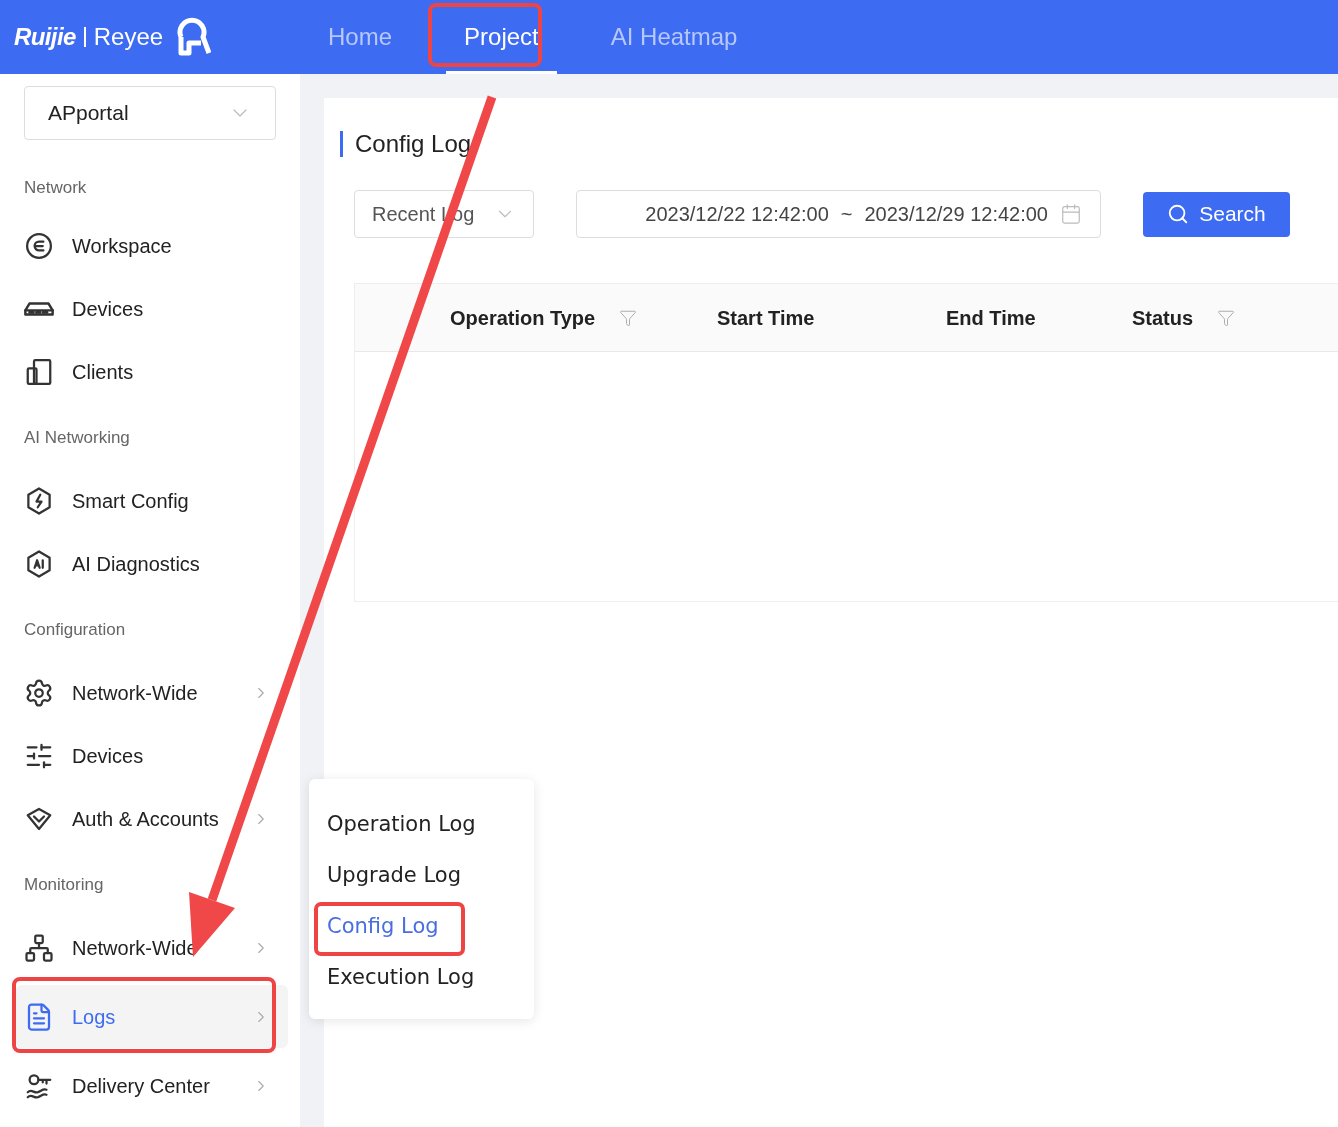  What do you see at coordinates (193, 37) in the screenshot?
I see `cloud-r-logo` at bounding box center [193, 37].